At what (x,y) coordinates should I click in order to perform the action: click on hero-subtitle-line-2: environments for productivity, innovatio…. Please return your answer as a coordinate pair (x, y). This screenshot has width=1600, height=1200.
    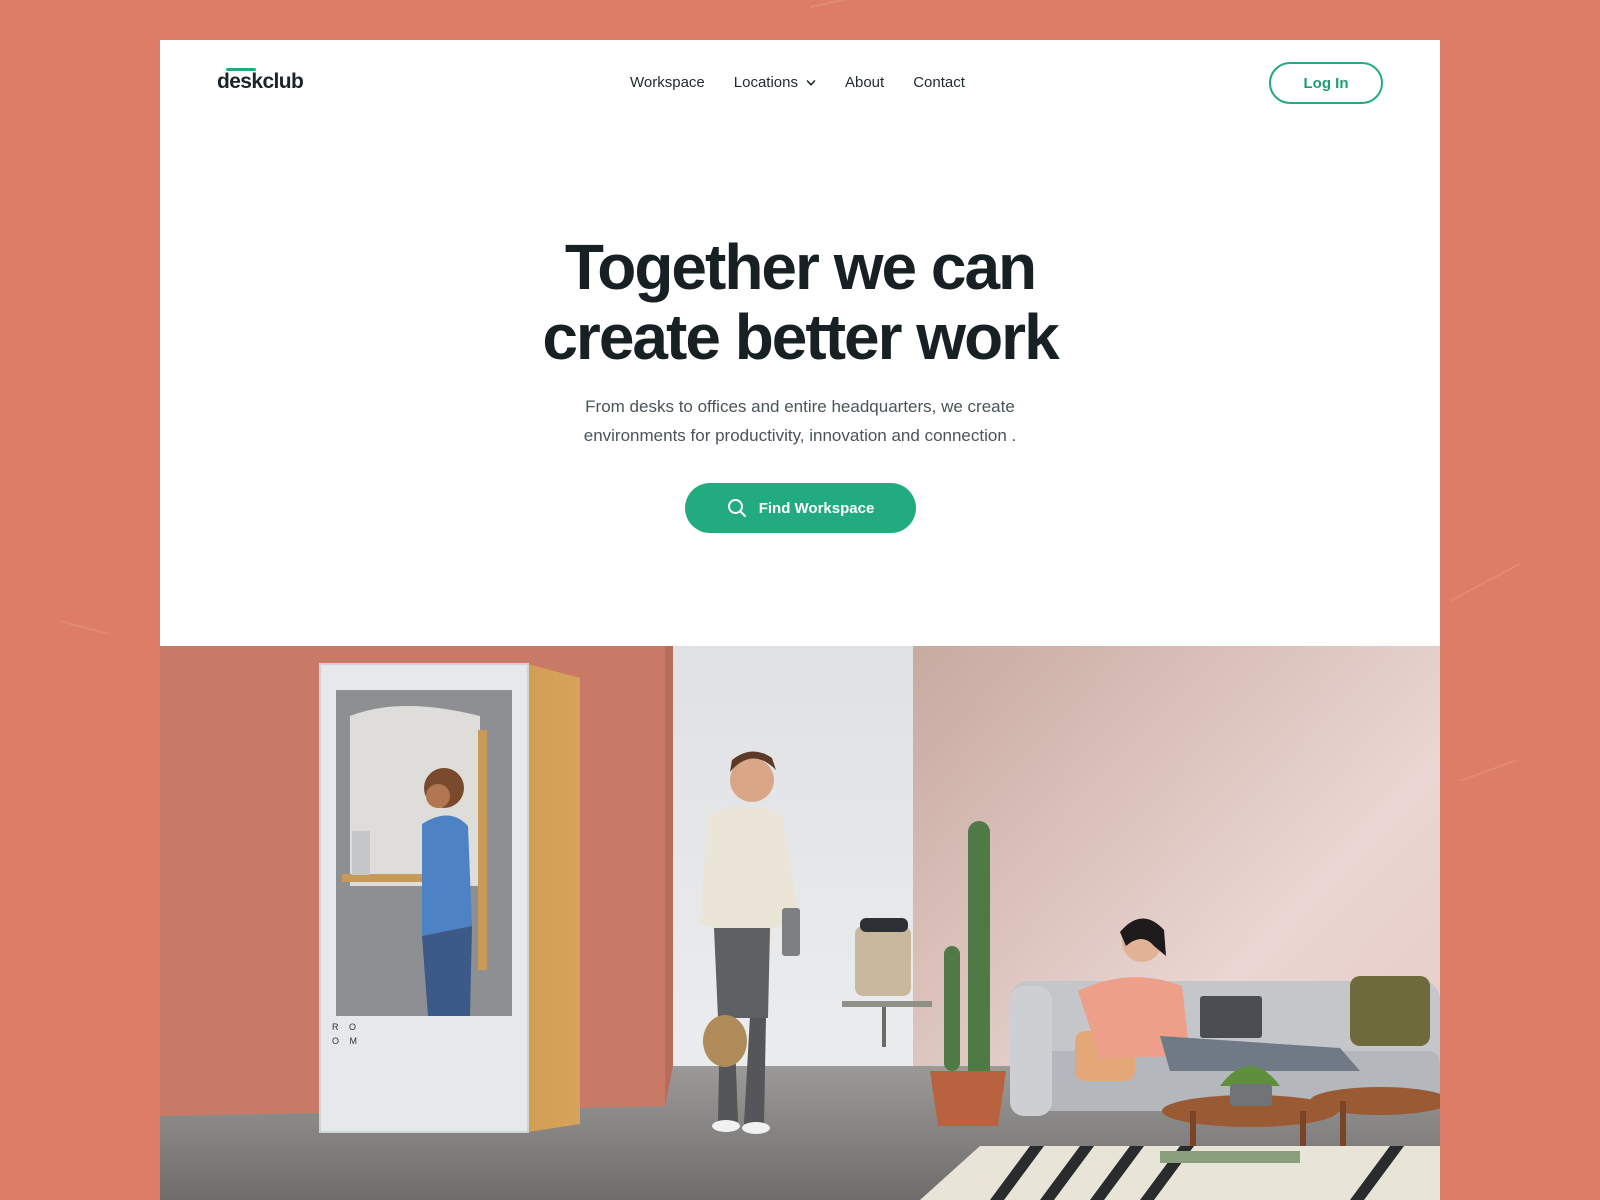
    Looking at the image, I should click on (800, 435).